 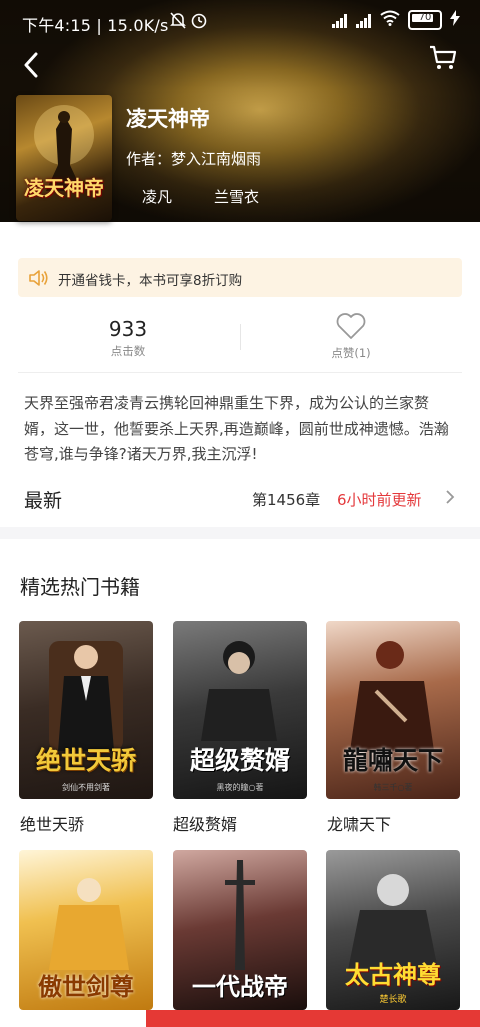 I want to click on hot-books-title: 精选热门书籍, so click(x=80, y=587).